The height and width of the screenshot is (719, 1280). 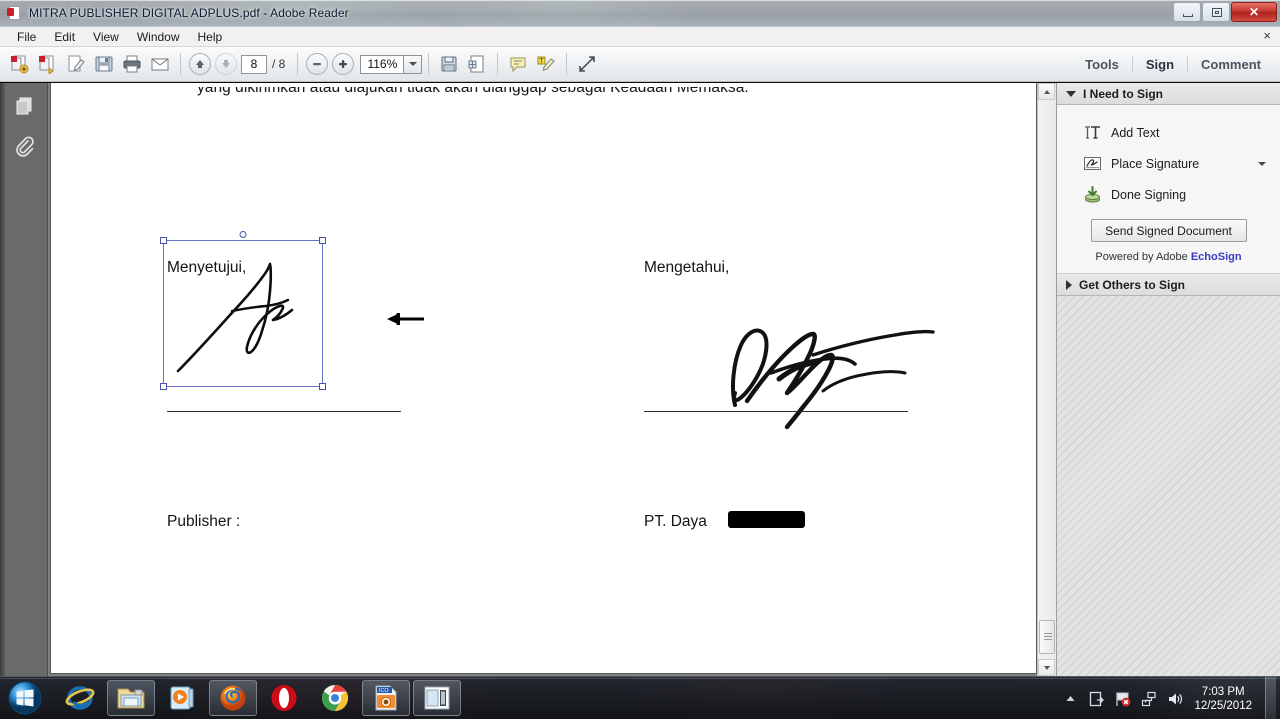 I want to click on tools-button: Tools, so click(x=1102, y=64).